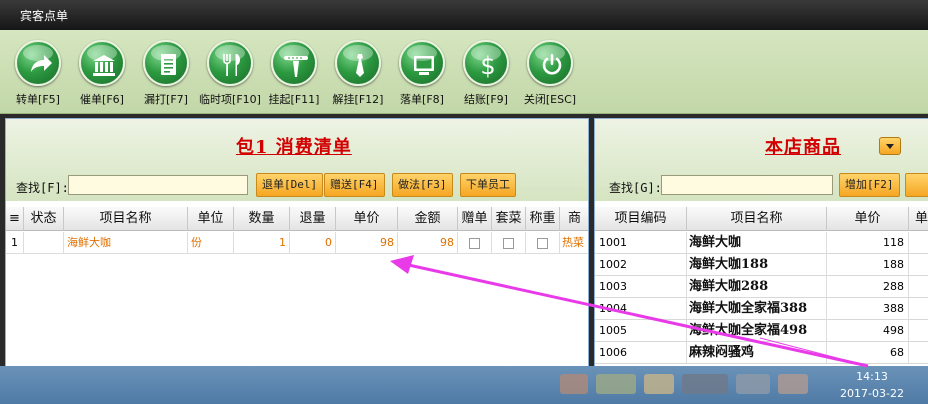  Describe the element at coordinates (761, 287) in the screenshot. I see `list-item: 1003 海鲜大咖288 288` at that location.